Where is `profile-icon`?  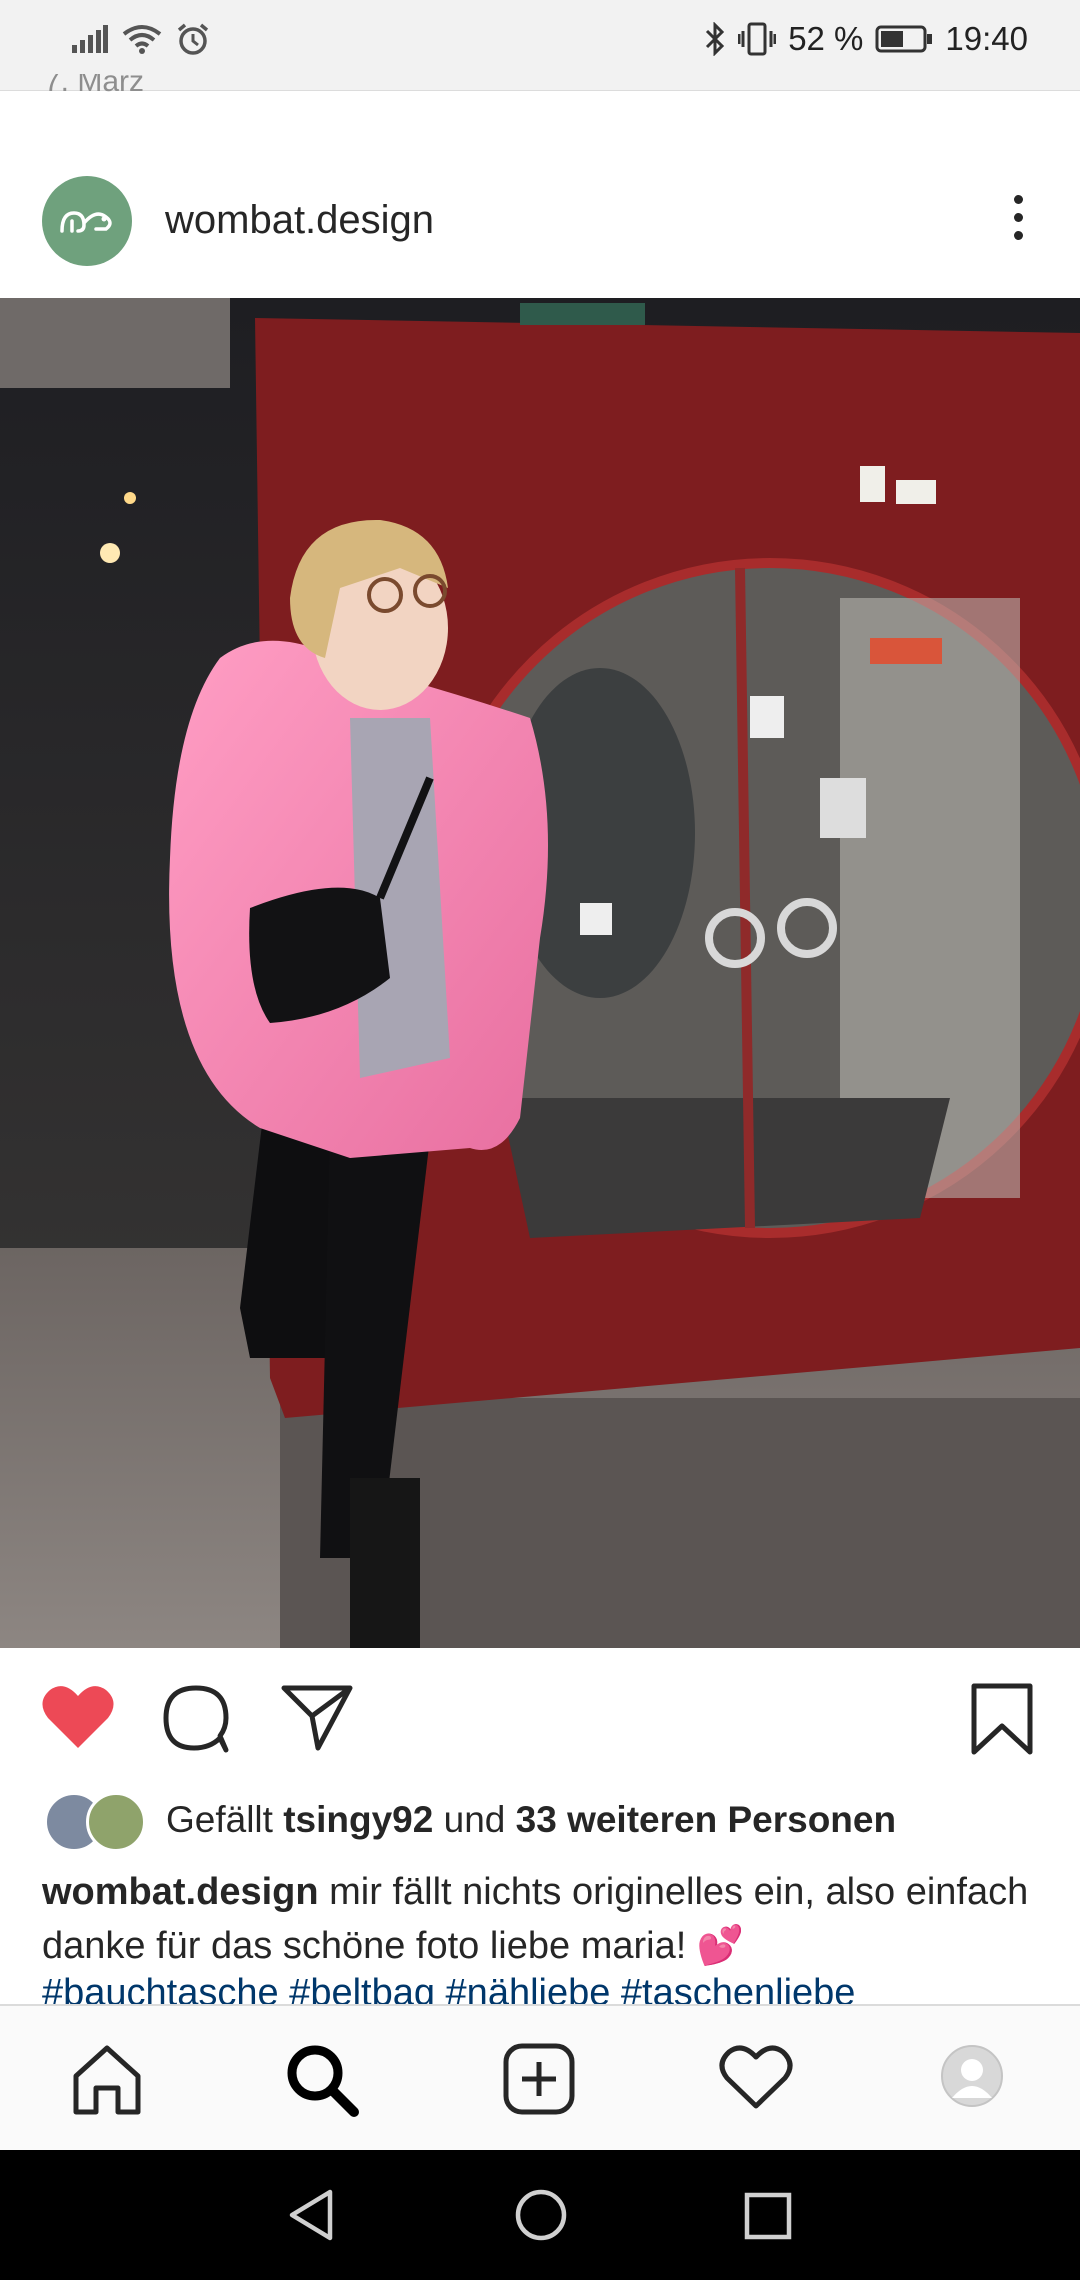
profile-icon is located at coordinates (972, 2078).